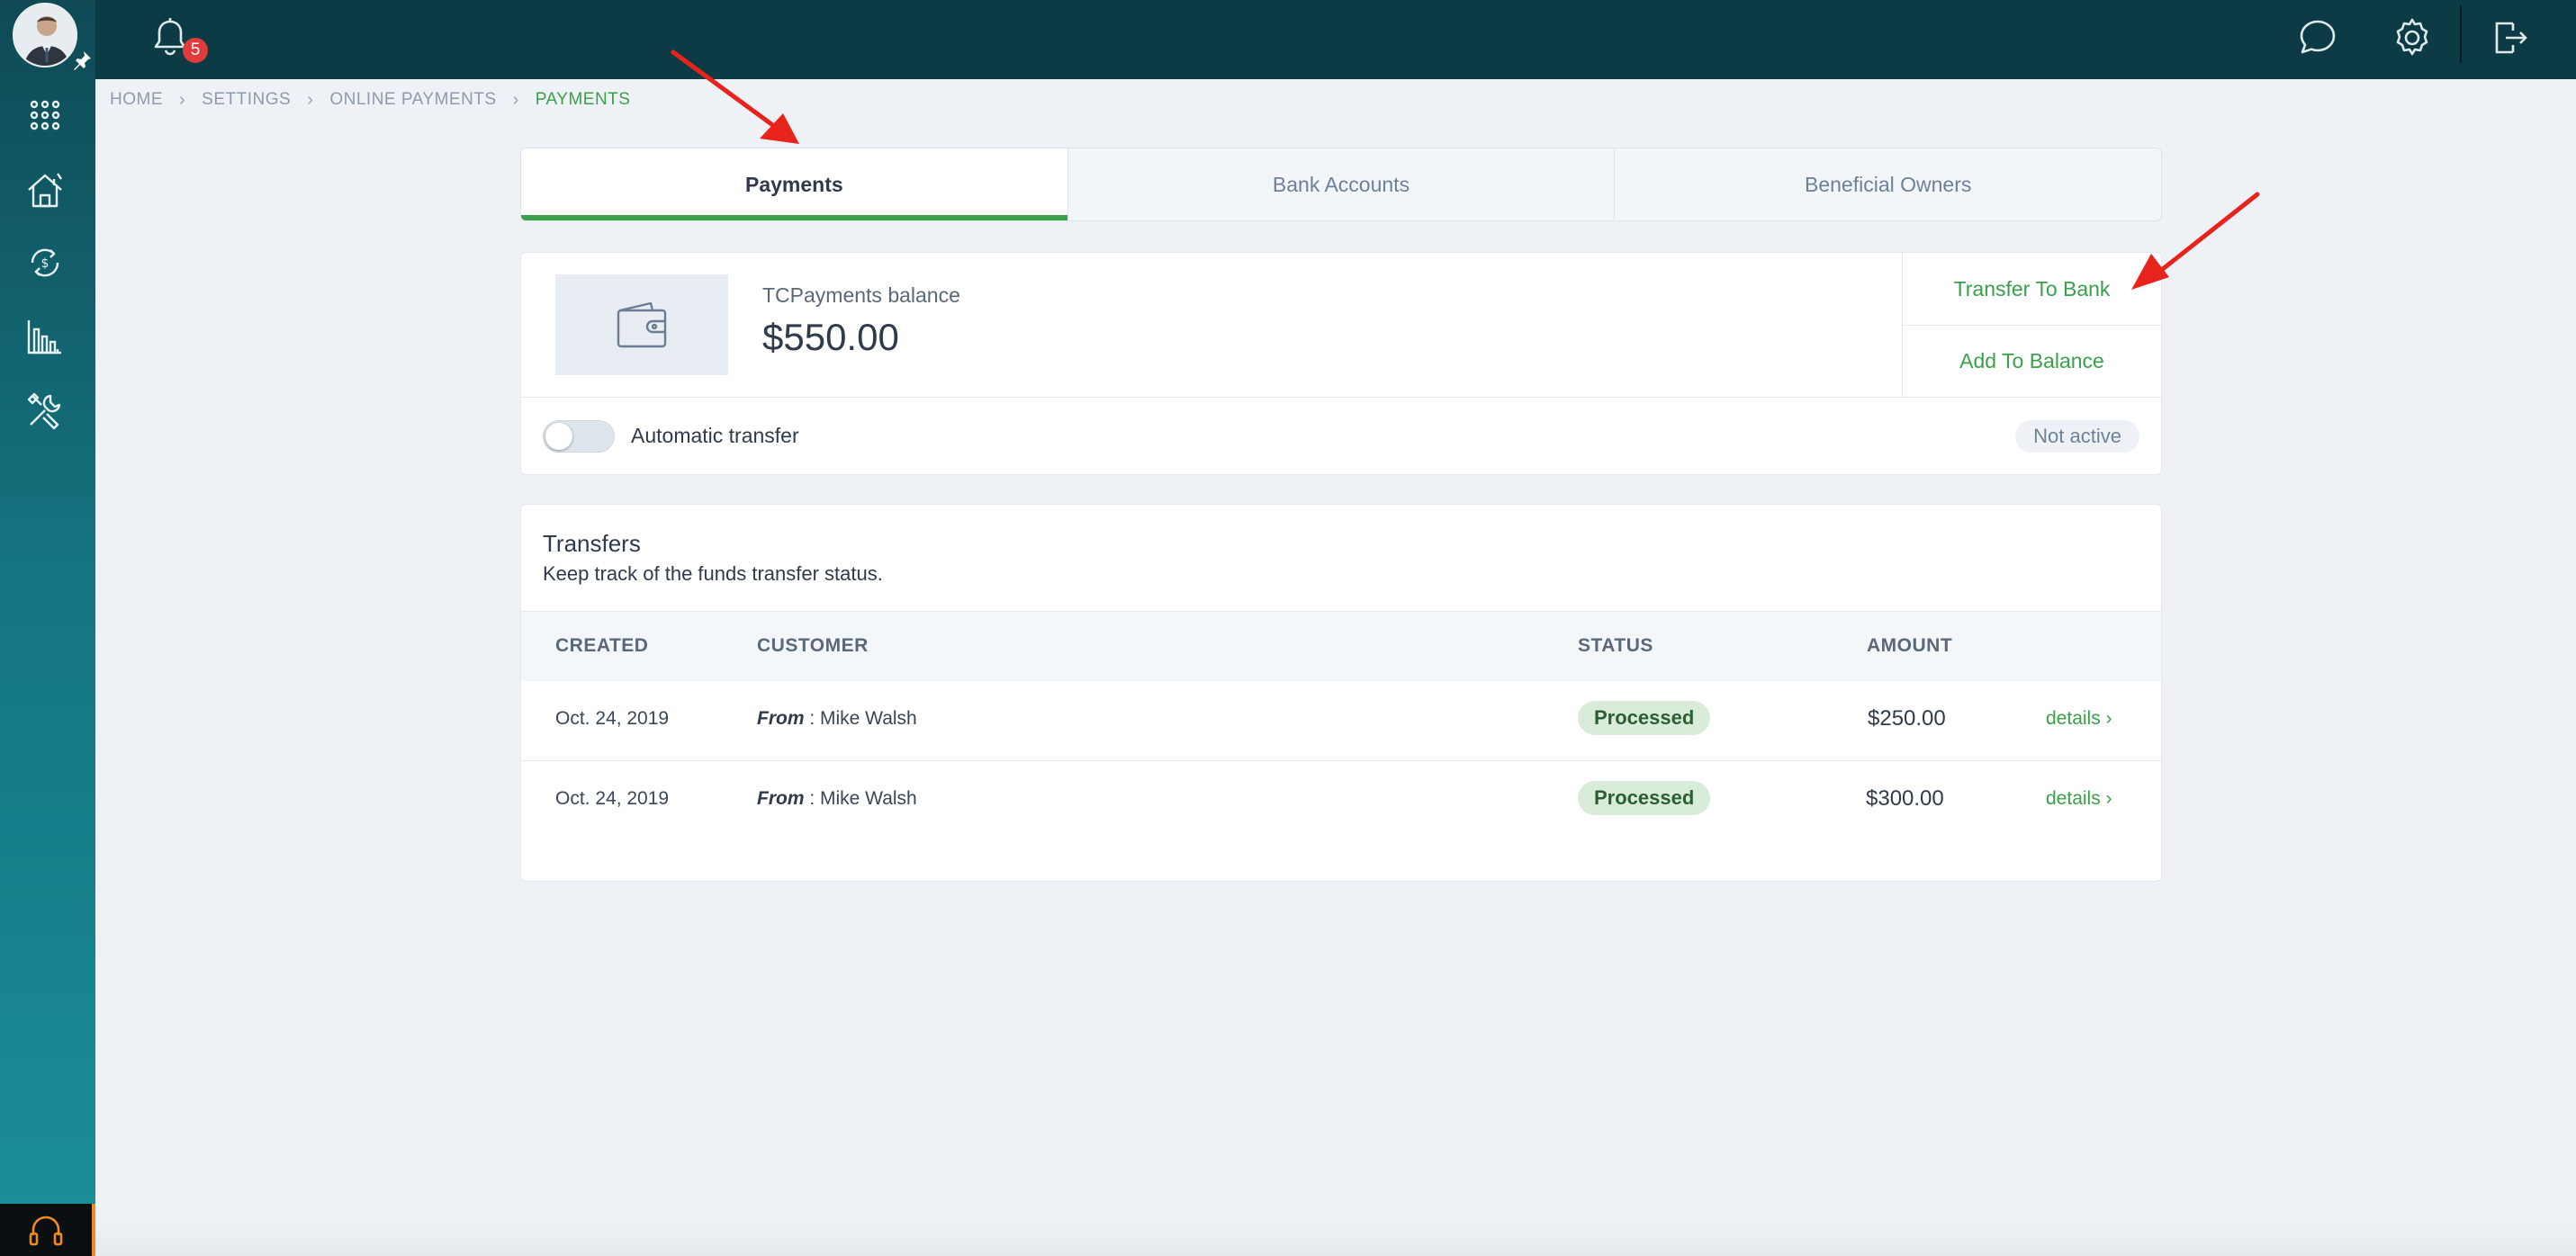  Describe the element at coordinates (45, 115) in the screenshot. I see `apps-grid-icon` at that location.